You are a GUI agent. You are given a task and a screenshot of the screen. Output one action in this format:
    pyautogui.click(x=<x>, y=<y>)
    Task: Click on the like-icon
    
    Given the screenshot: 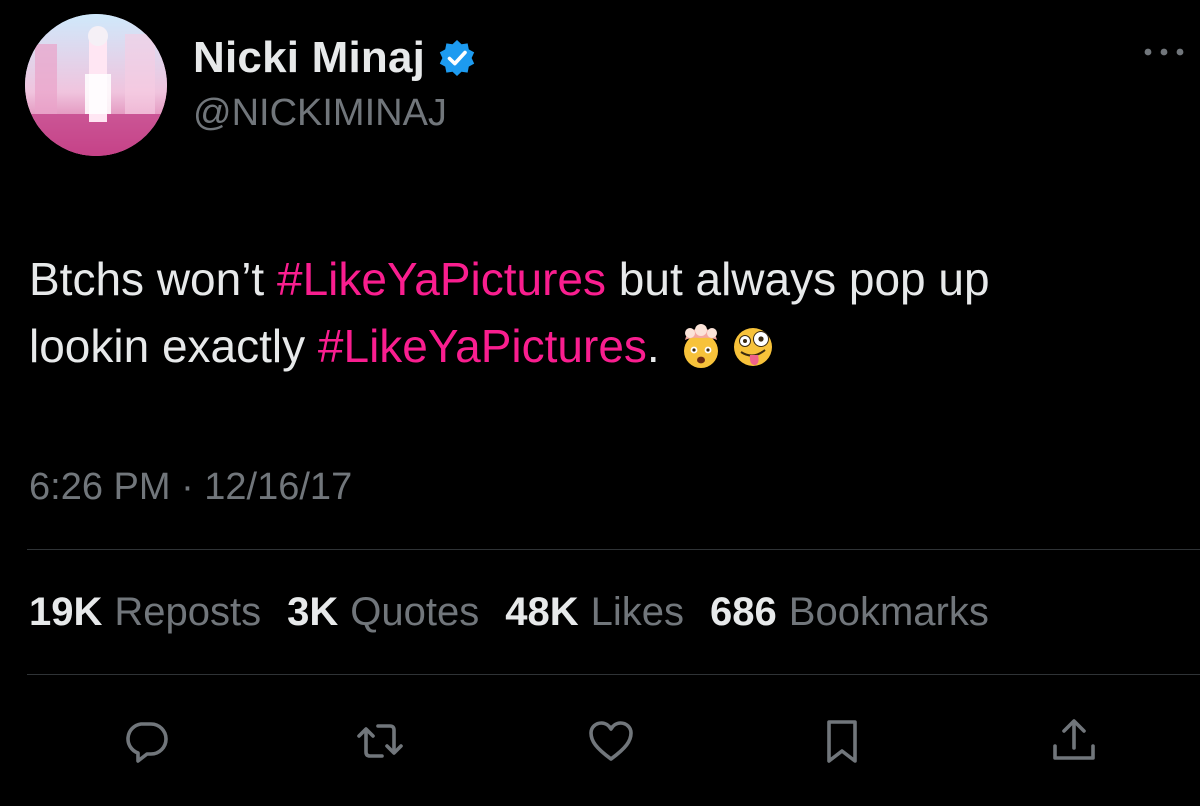 What is the action you would take?
    pyautogui.click(x=611, y=741)
    